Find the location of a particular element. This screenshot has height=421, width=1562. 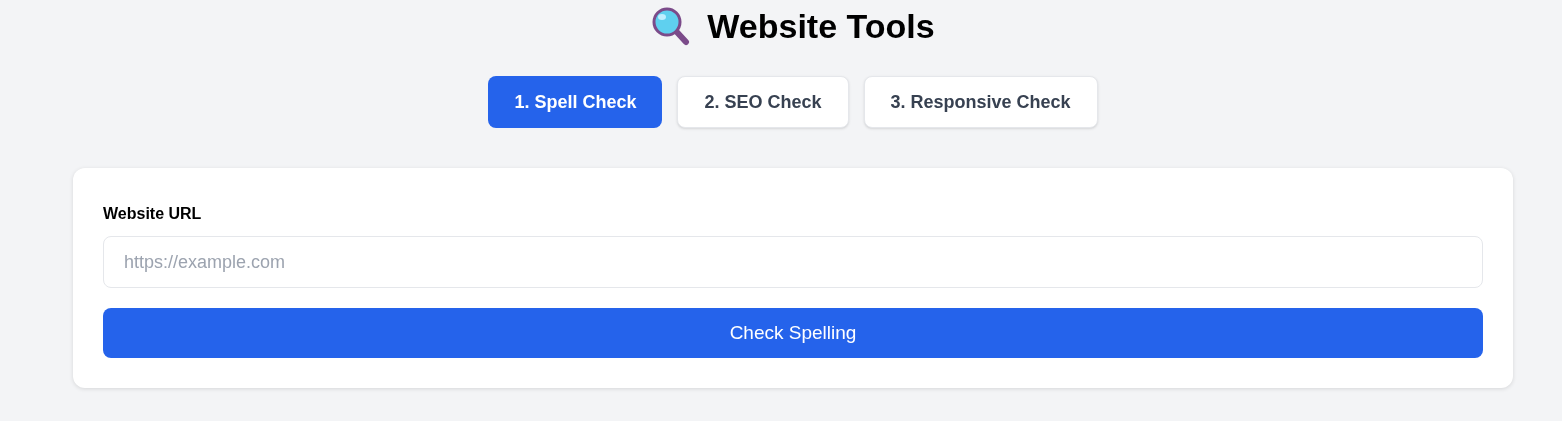

tab: 2. SEO Check is located at coordinates (763, 102).